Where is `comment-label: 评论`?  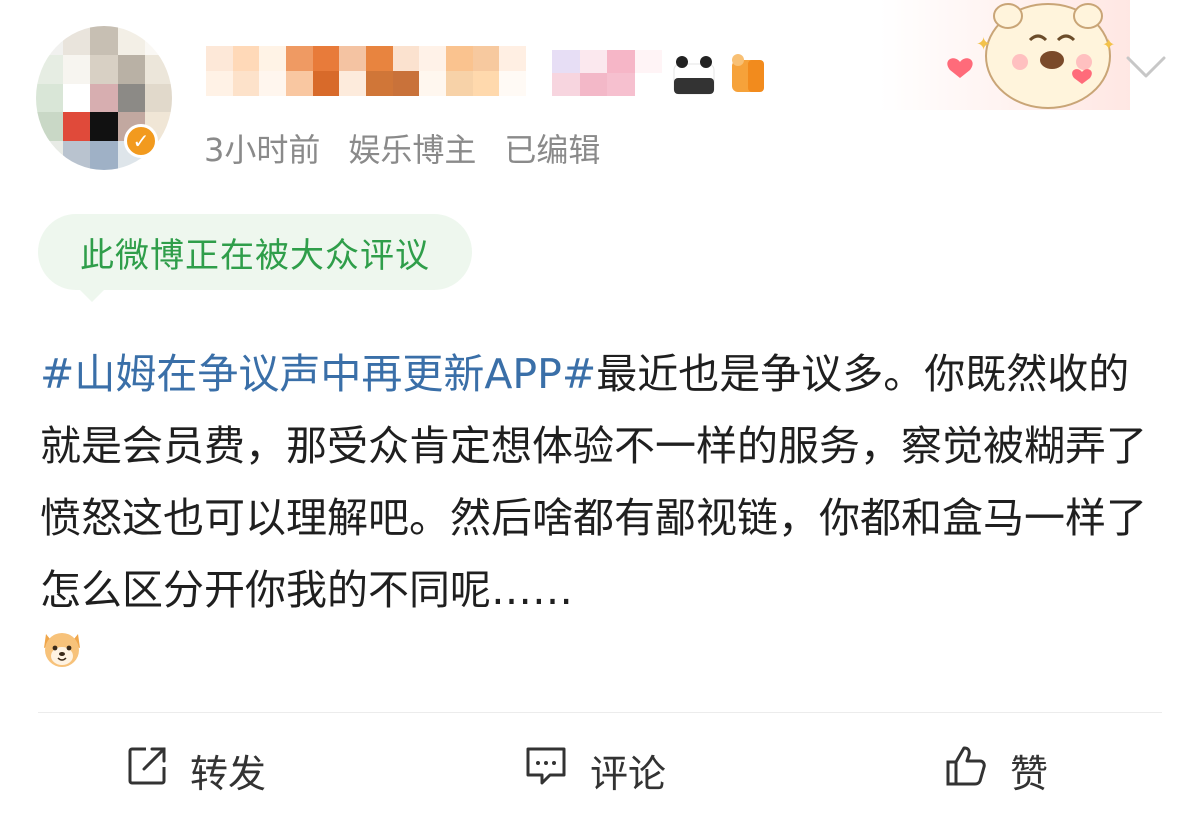 comment-label: 评论 is located at coordinates (628, 773).